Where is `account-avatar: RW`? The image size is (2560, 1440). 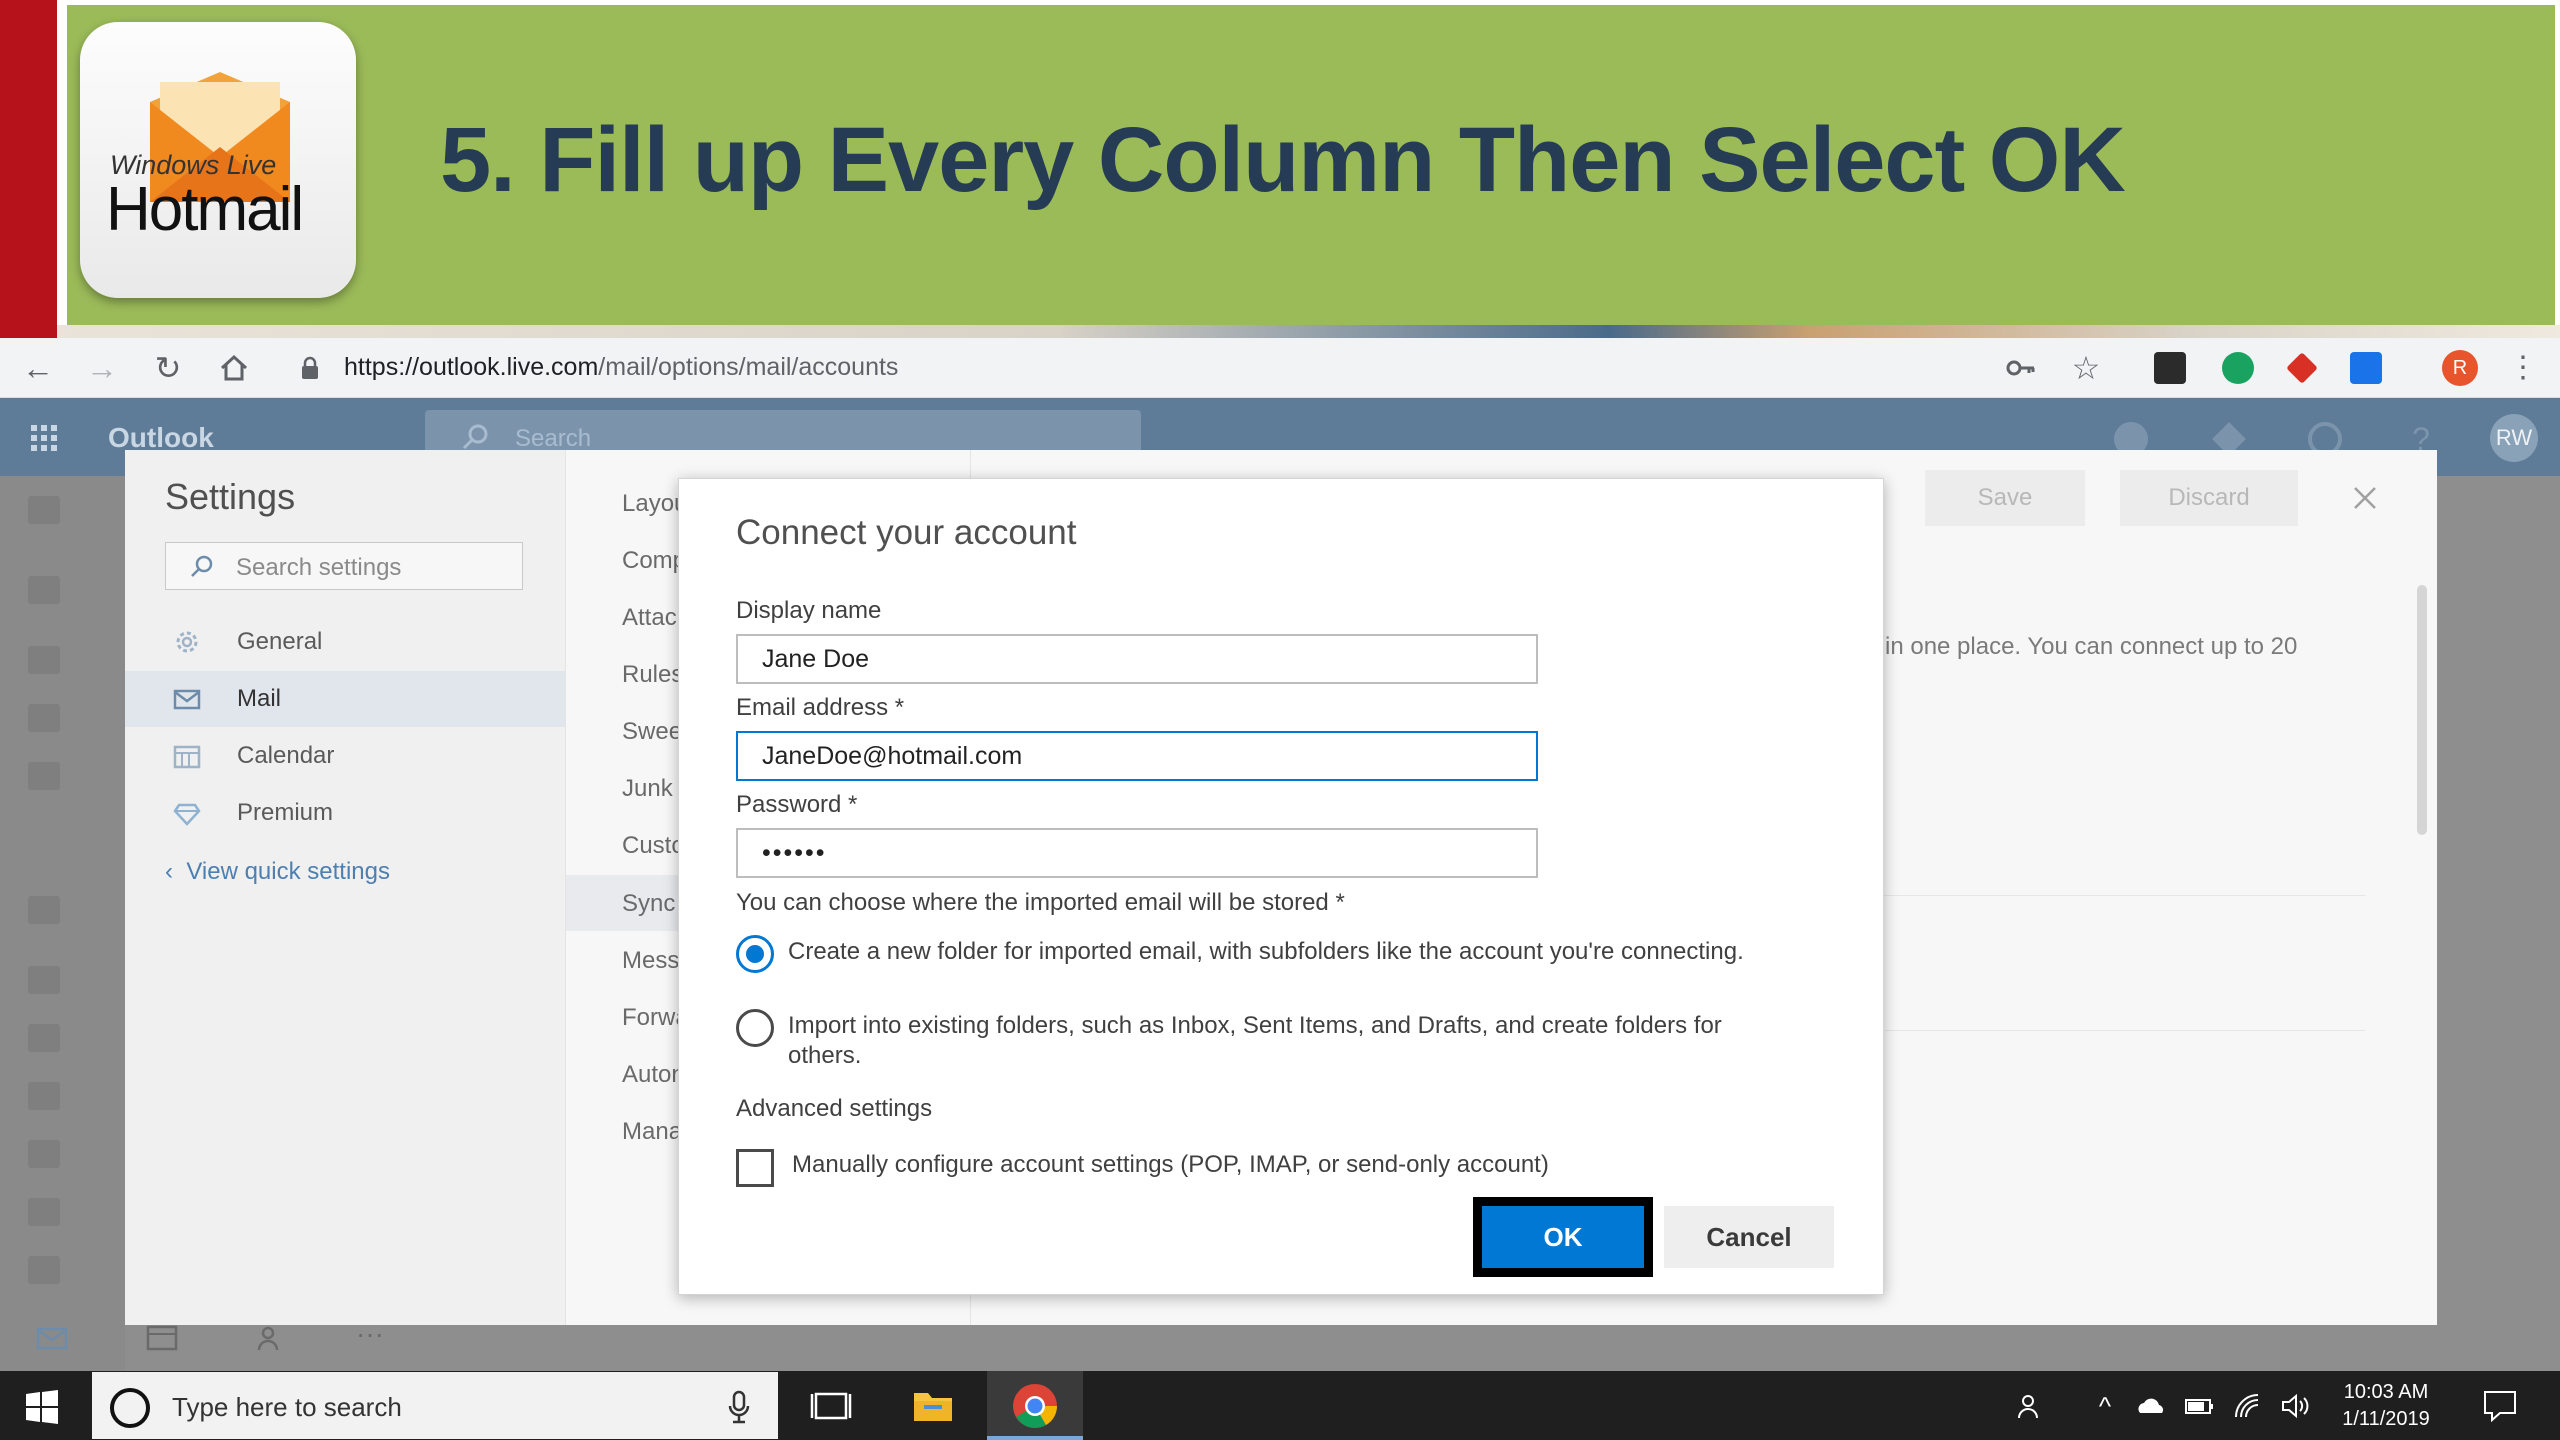
account-avatar: RW is located at coordinates (2514, 438).